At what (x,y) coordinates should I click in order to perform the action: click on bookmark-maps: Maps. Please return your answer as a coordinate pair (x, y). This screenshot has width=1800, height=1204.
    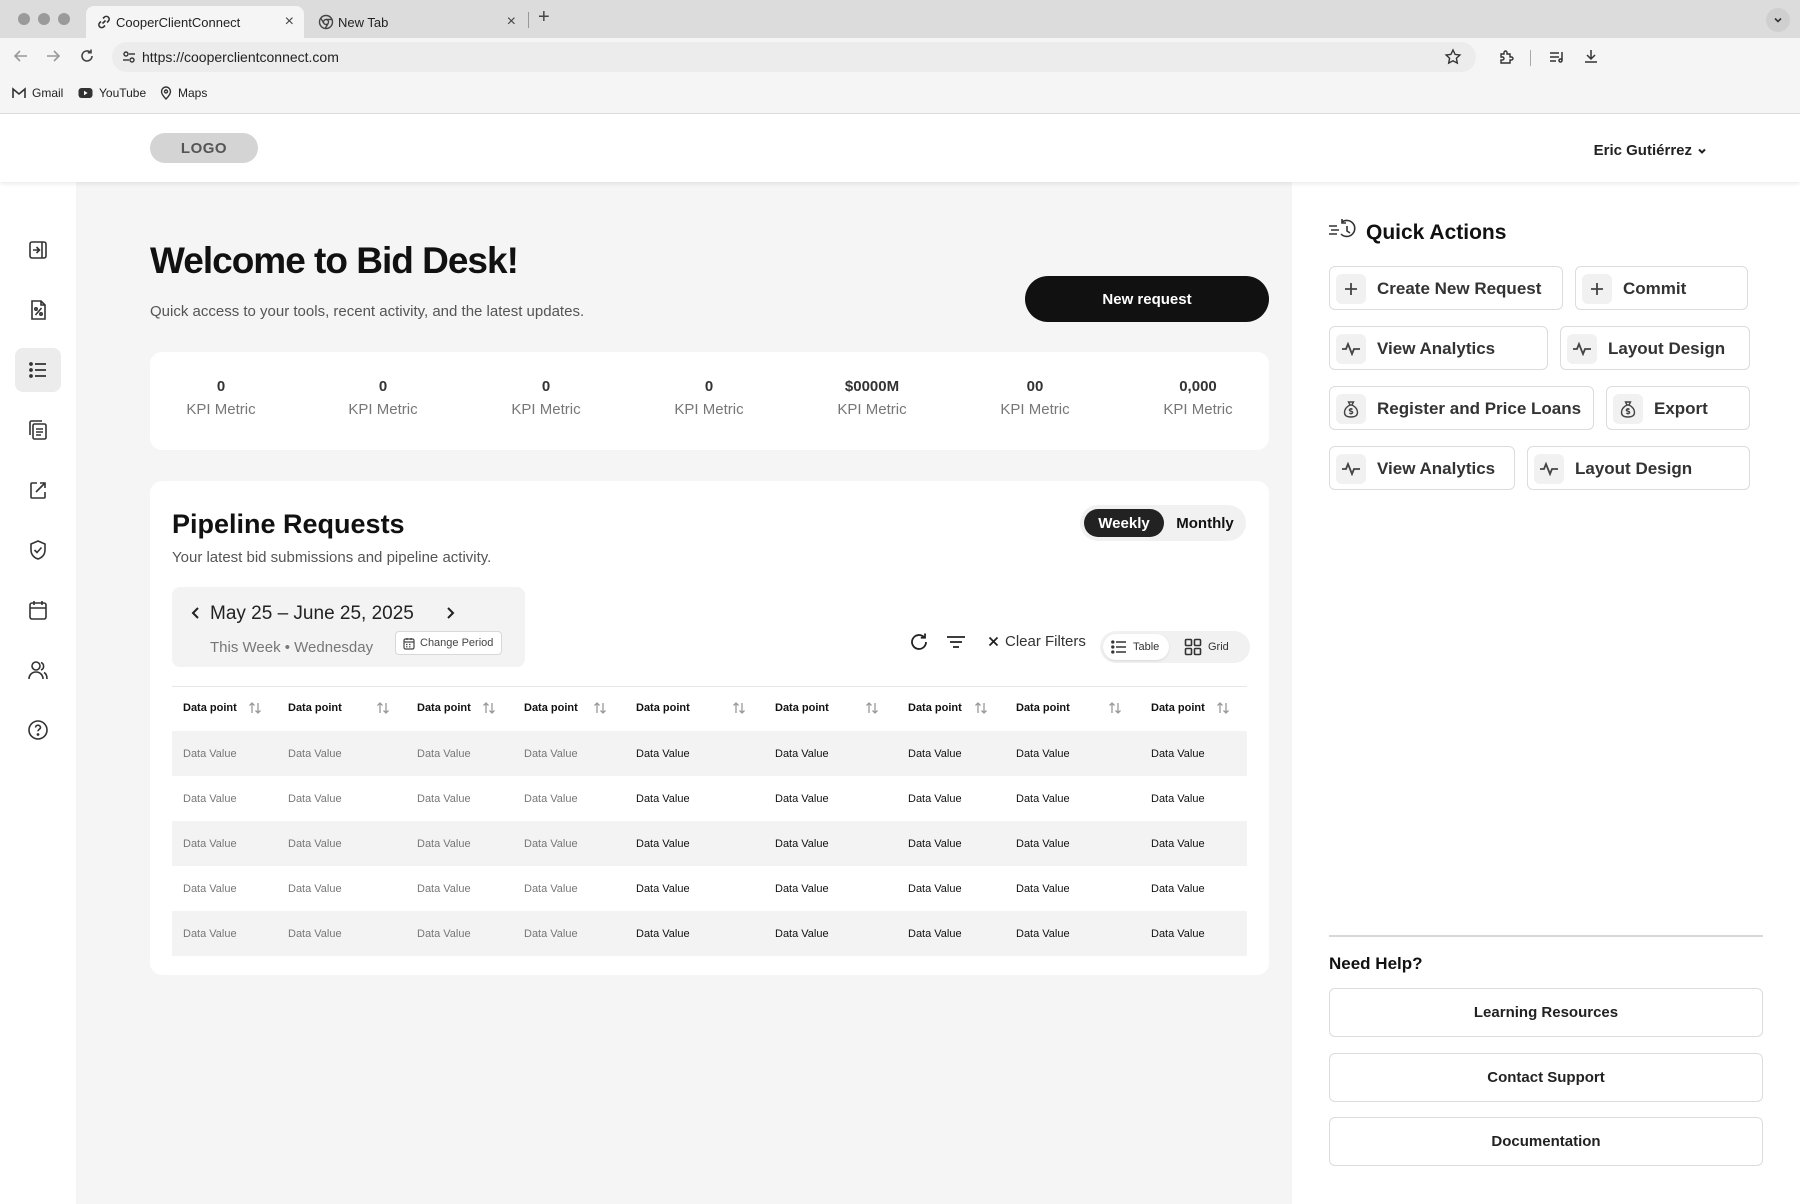
    Looking at the image, I should click on (183, 93).